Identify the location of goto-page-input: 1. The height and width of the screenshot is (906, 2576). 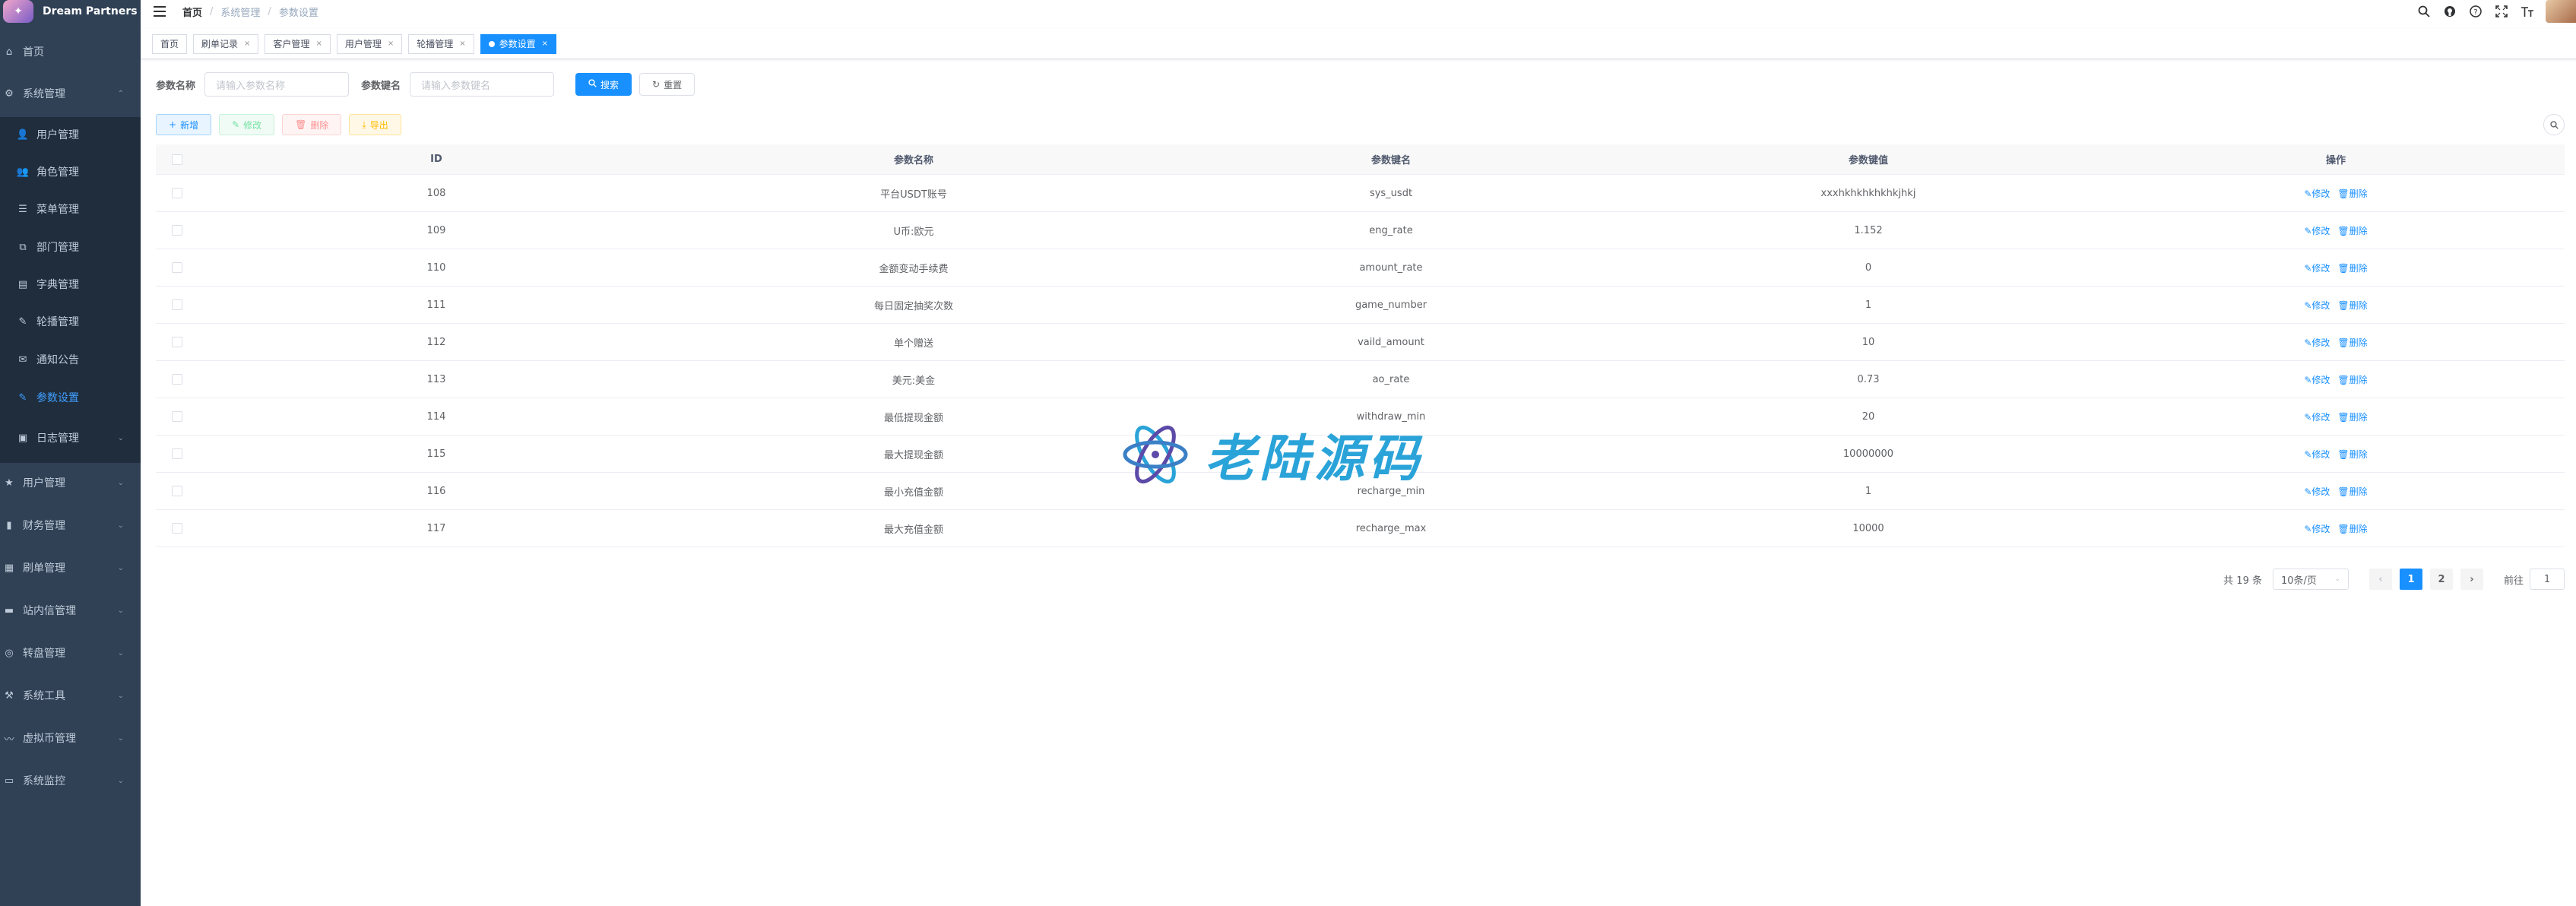
(2547, 580).